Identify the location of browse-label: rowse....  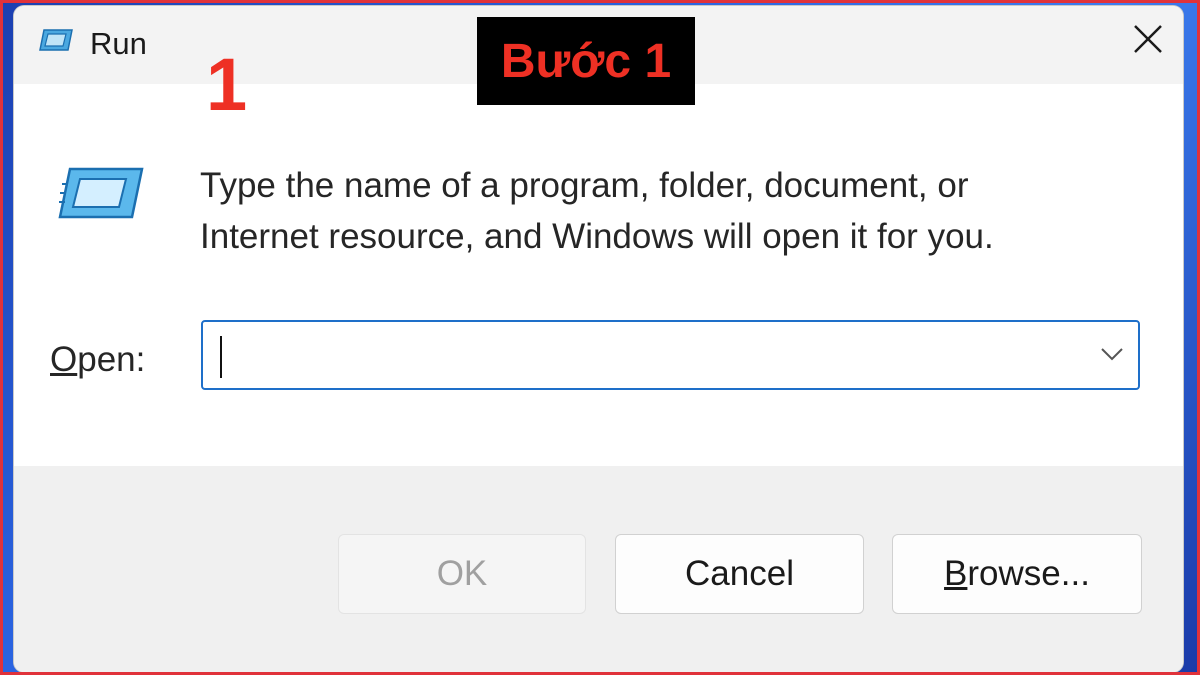
(1028, 573).